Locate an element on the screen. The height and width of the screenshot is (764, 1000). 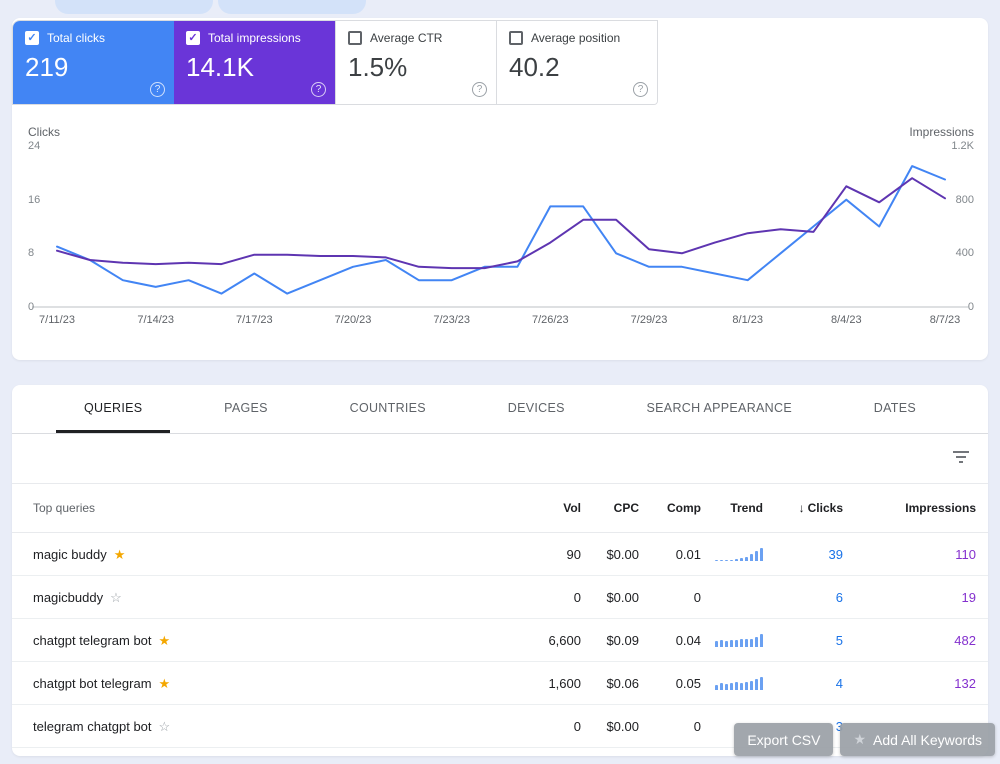
metric-value: 14.1K is located at coordinates (220, 67).